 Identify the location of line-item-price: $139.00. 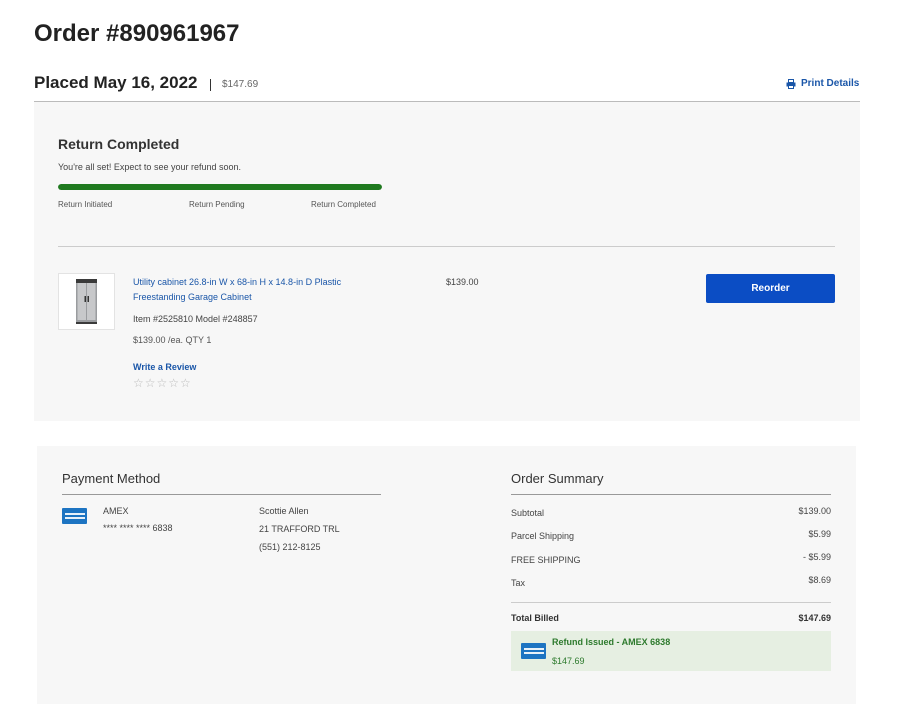
(462, 282).